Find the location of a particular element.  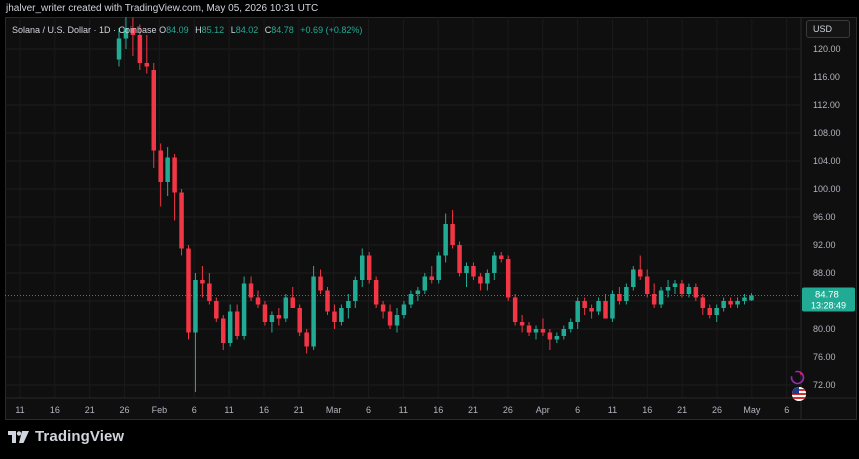

time-tick-label: May is located at coordinates (752, 410).